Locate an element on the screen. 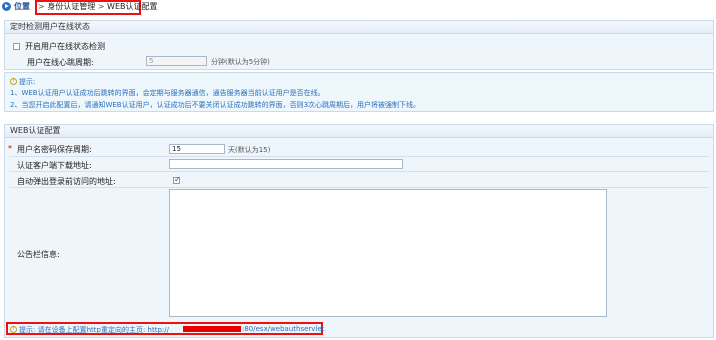  password-period-input: 15 is located at coordinates (197, 149).